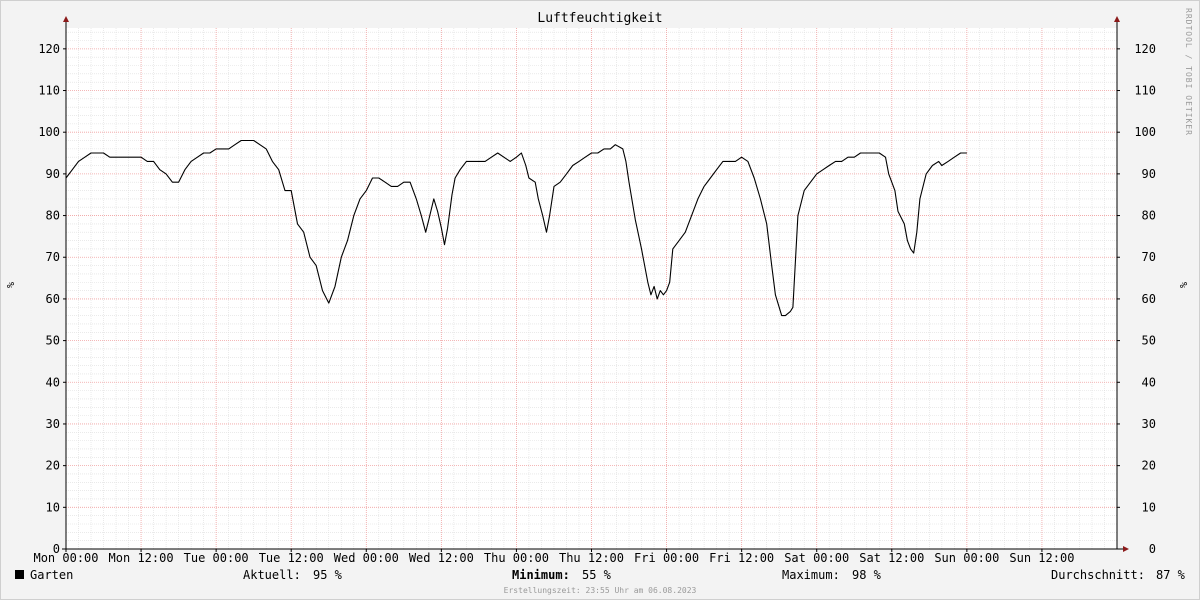 The width and height of the screenshot is (1200, 600). What do you see at coordinates (596, 575) in the screenshot?
I see `minimum-value: 55 %` at bounding box center [596, 575].